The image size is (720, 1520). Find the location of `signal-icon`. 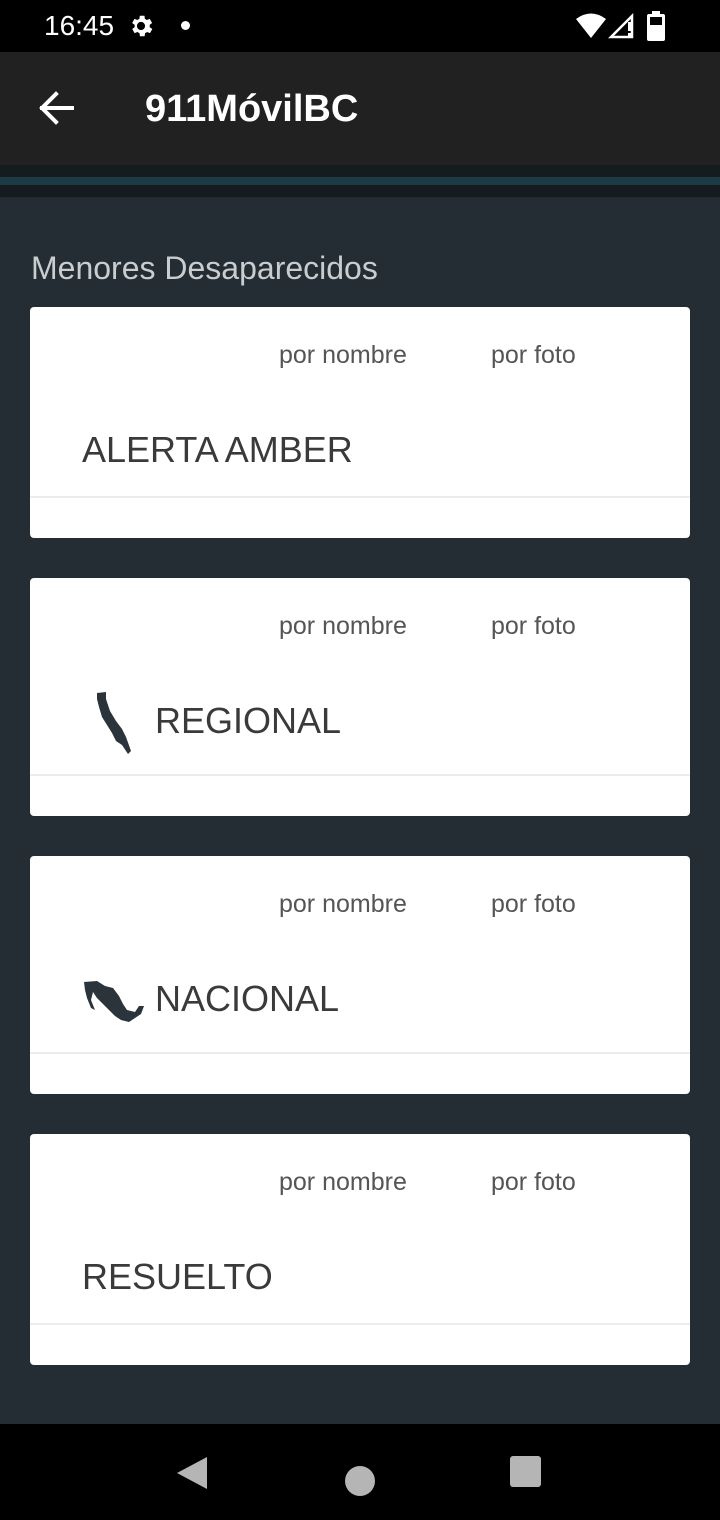

signal-icon is located at coordinates (621, 25).